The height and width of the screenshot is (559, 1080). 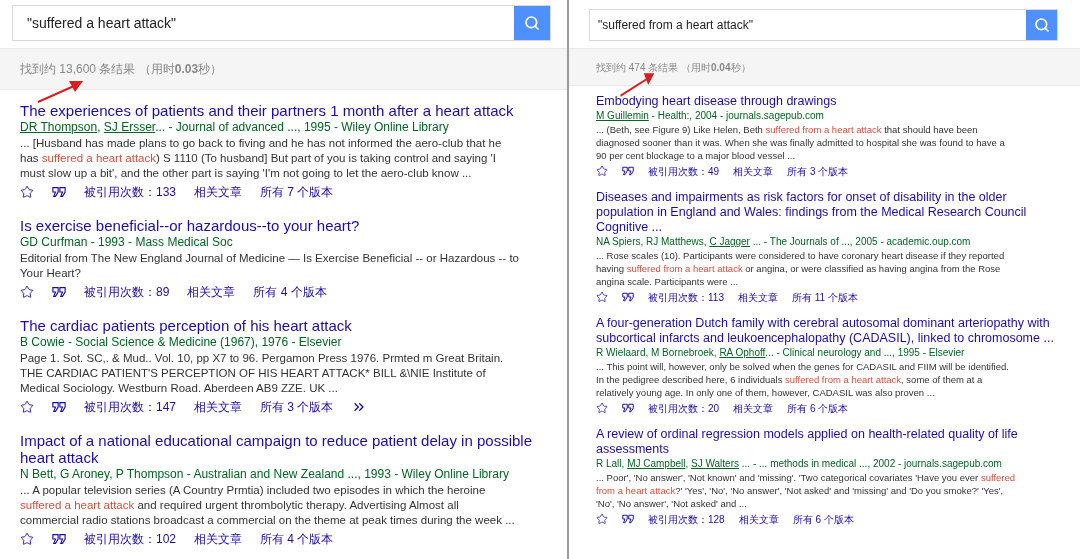 I want to click on result-source: N Bett, G Aroney, P Thompson - Australian and New Zealand ..., 1993 - Wiley Online Library, so click(x=265, y=474).